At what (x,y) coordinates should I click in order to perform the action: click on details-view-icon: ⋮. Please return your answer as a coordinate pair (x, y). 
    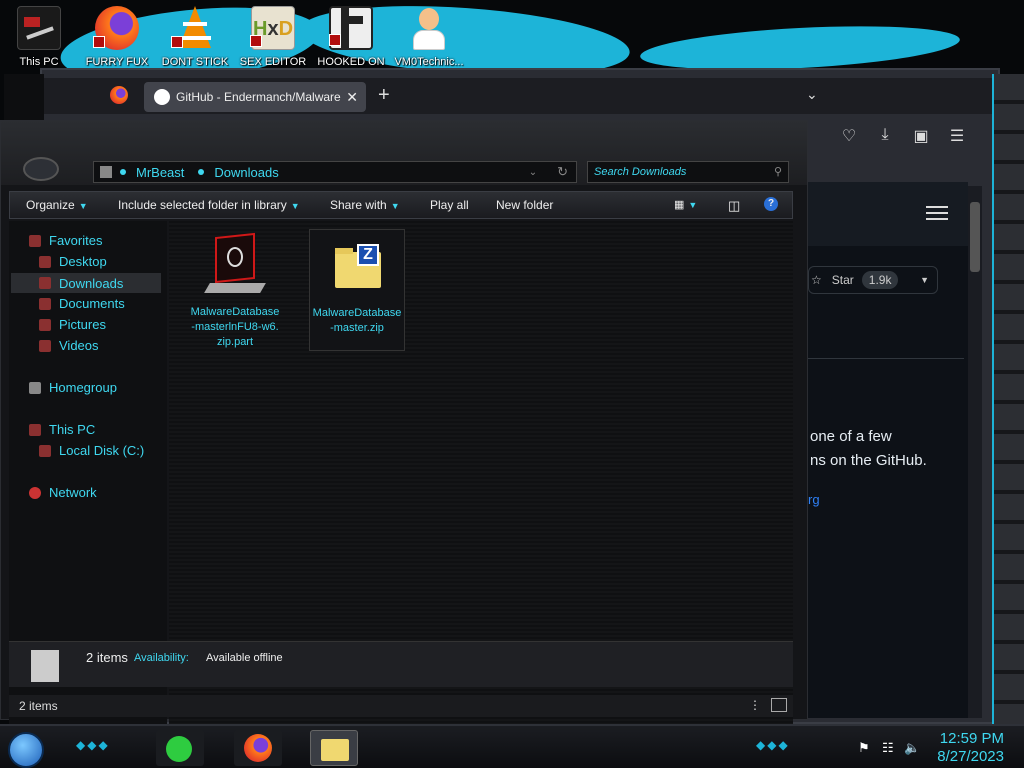
    Looking at the image, I should click on (755, 705).